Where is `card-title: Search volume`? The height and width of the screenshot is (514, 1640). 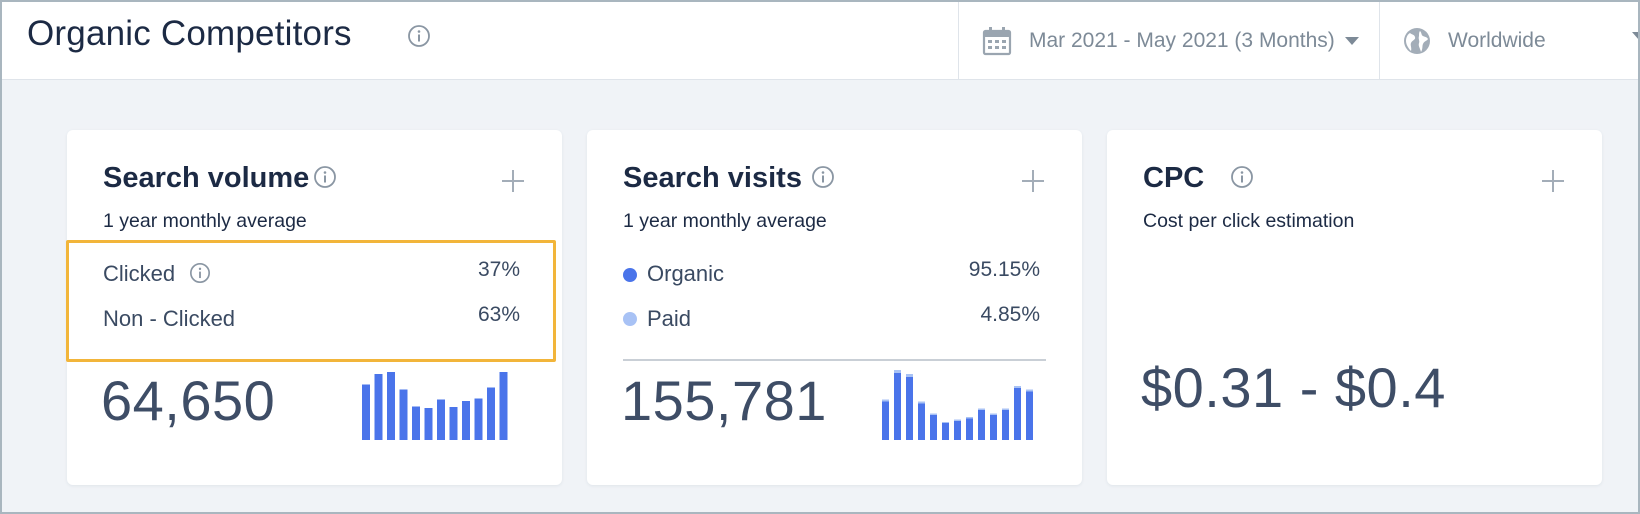
card-title: Search volume is located at coordinates (206, 178).